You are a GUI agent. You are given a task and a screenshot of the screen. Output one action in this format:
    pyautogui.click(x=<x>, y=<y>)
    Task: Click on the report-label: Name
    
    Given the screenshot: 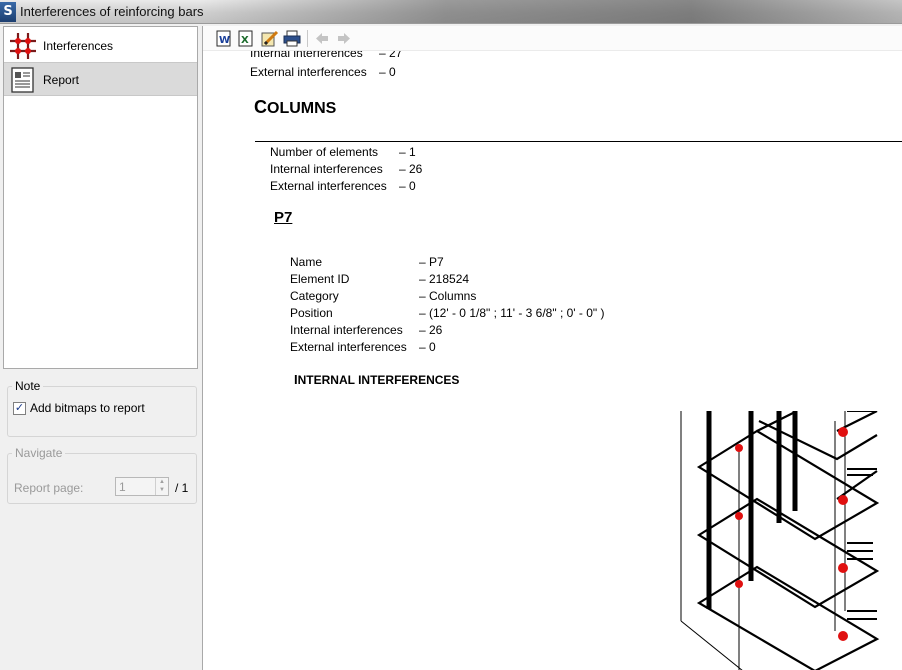 What is the action you would take?
    pyautogui.click(x=306, y=262)
    